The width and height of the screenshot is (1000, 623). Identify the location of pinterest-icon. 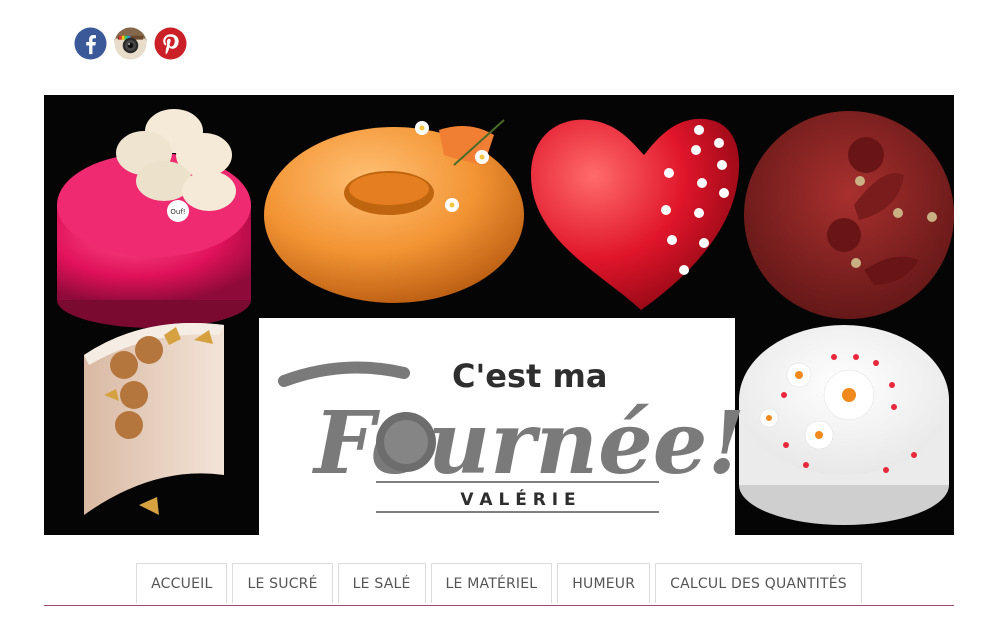
(170, 43).